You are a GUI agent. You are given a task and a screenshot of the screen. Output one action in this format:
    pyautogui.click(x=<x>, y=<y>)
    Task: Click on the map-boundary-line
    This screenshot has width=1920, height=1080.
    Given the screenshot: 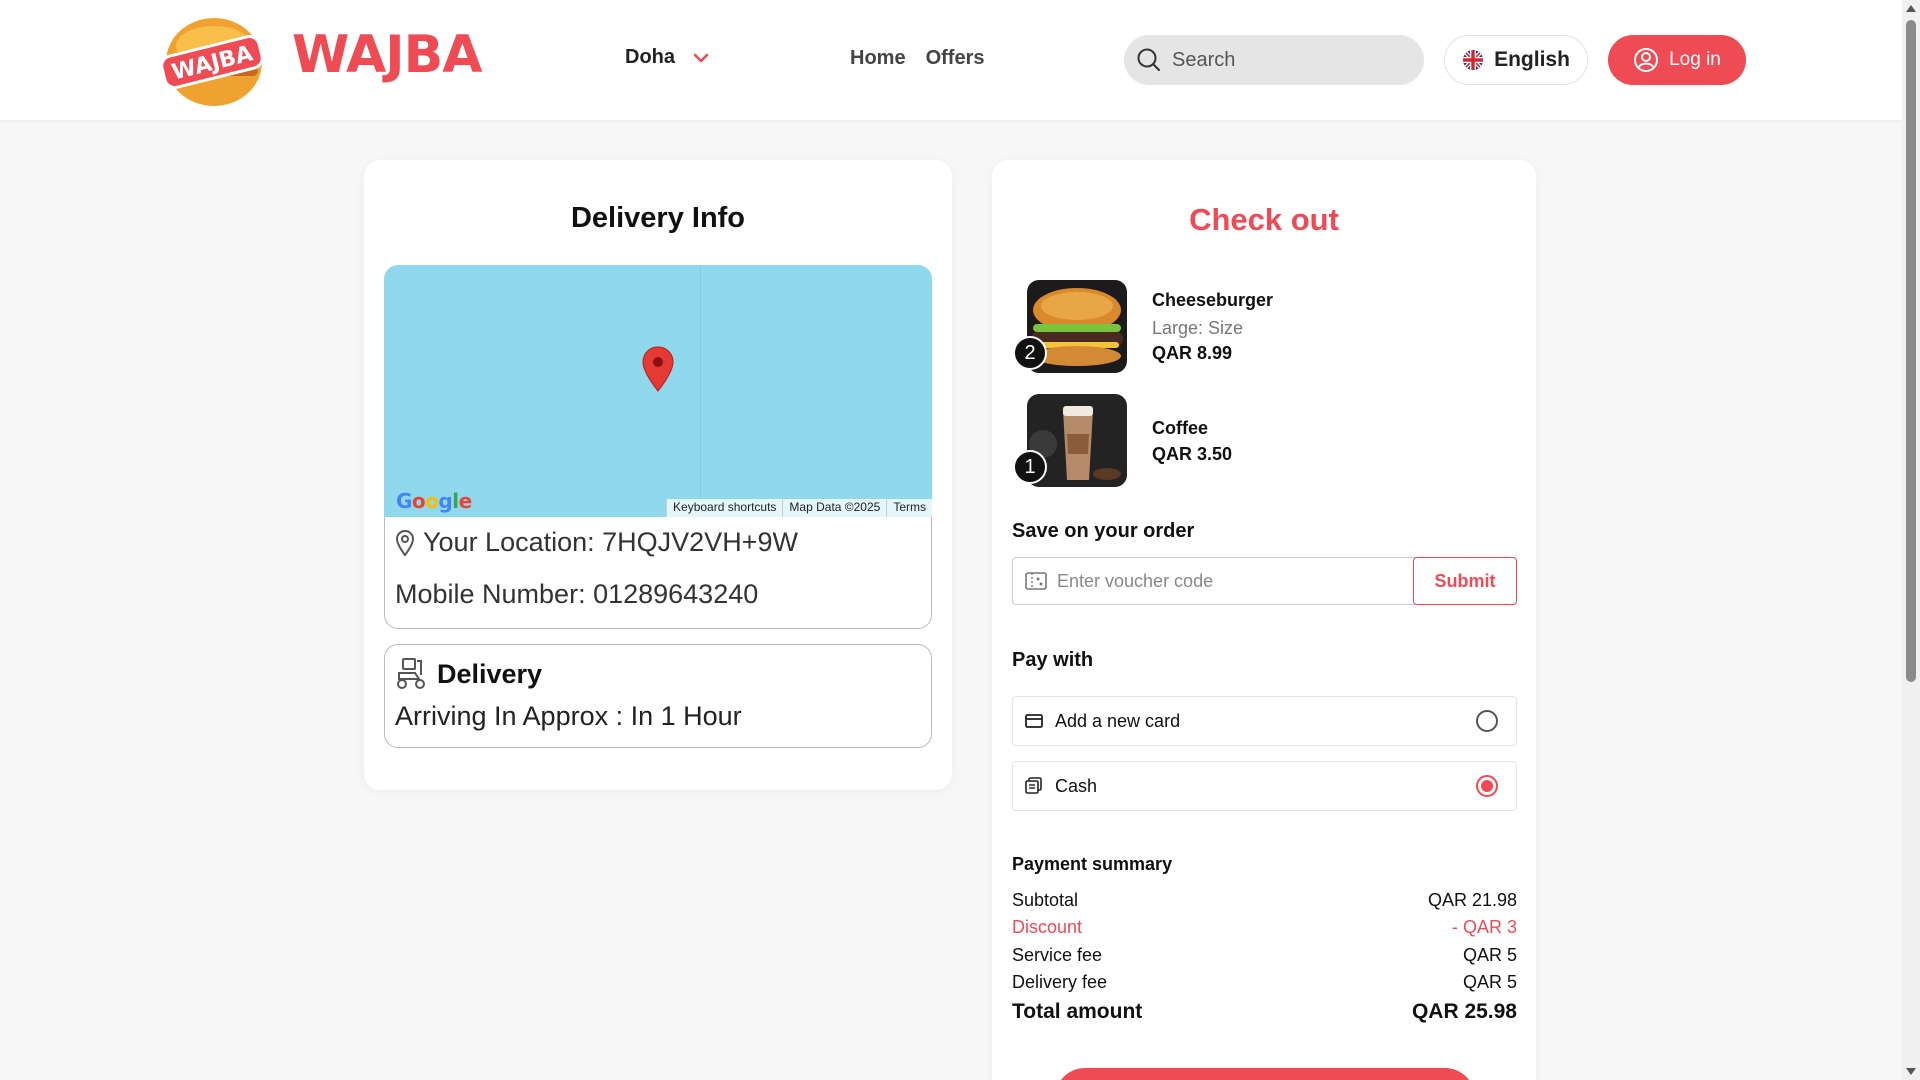 What is the action you would take?
    pyautogui.click(x=700, y=391)
    